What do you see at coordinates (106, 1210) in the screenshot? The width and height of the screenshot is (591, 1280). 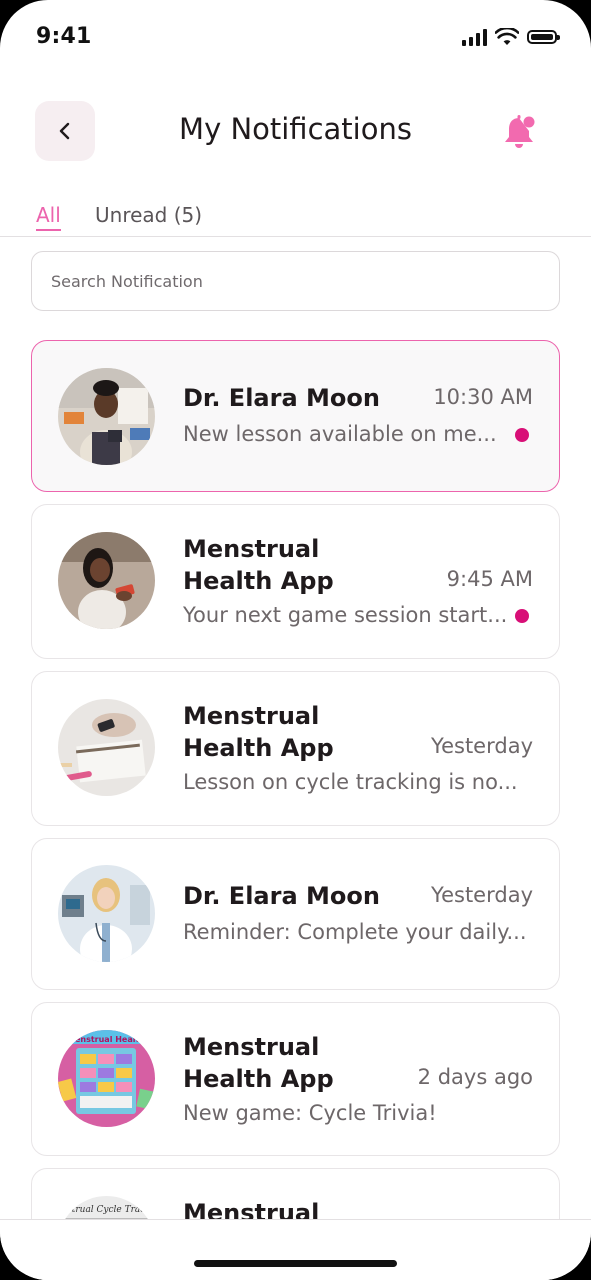 I see `cycle-tracking-image-text: Menstrual Cycle Tracking` at bounding box center [106, 1210].